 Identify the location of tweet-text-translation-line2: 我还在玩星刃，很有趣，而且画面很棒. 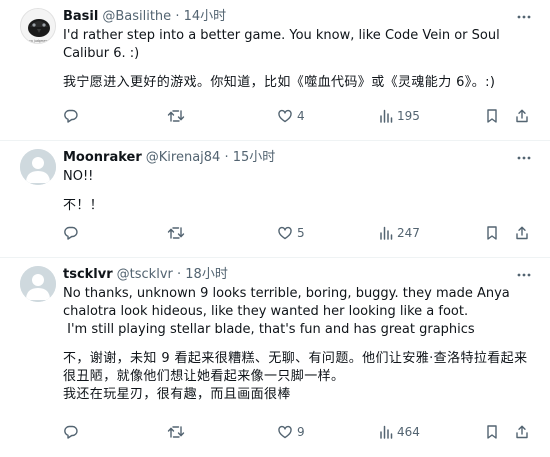
(177, 394).